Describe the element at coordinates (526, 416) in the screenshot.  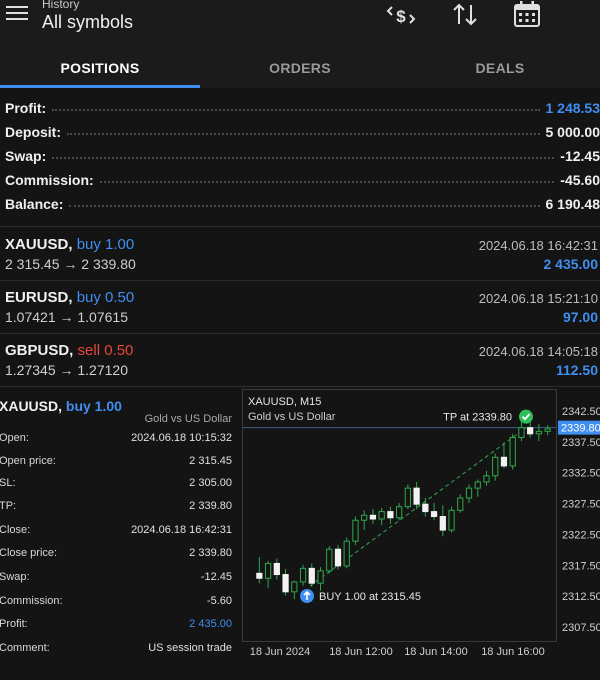
I see `check-circle-icon` at that location.